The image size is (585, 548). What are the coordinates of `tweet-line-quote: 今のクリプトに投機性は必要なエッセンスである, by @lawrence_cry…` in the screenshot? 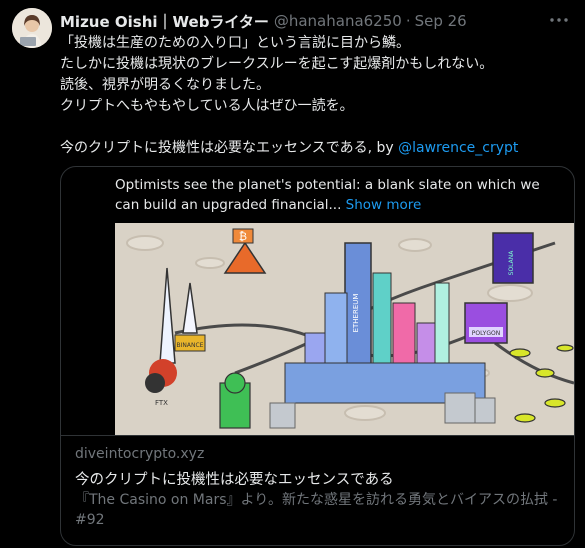 It's located at (317, 148).